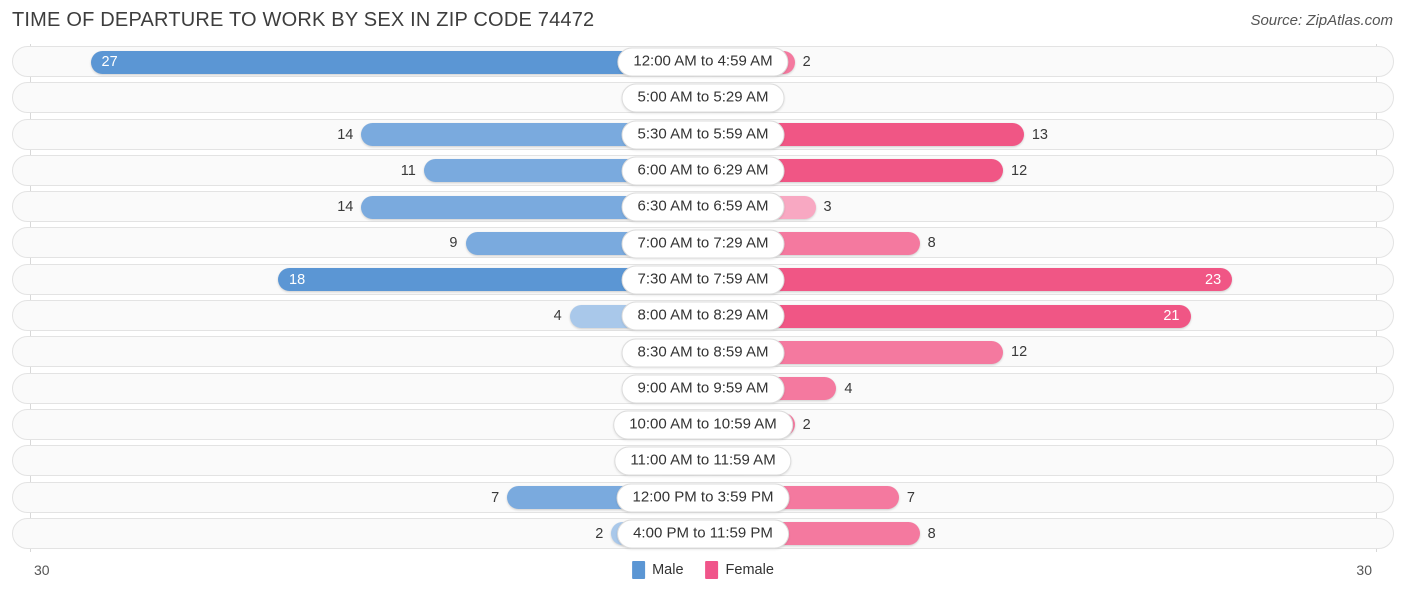 The width and height of the screenshot is (1406, 594). Describe the element at coordinates (557, 316) in the screenshot. I see `male-value-label: 4` at that location.